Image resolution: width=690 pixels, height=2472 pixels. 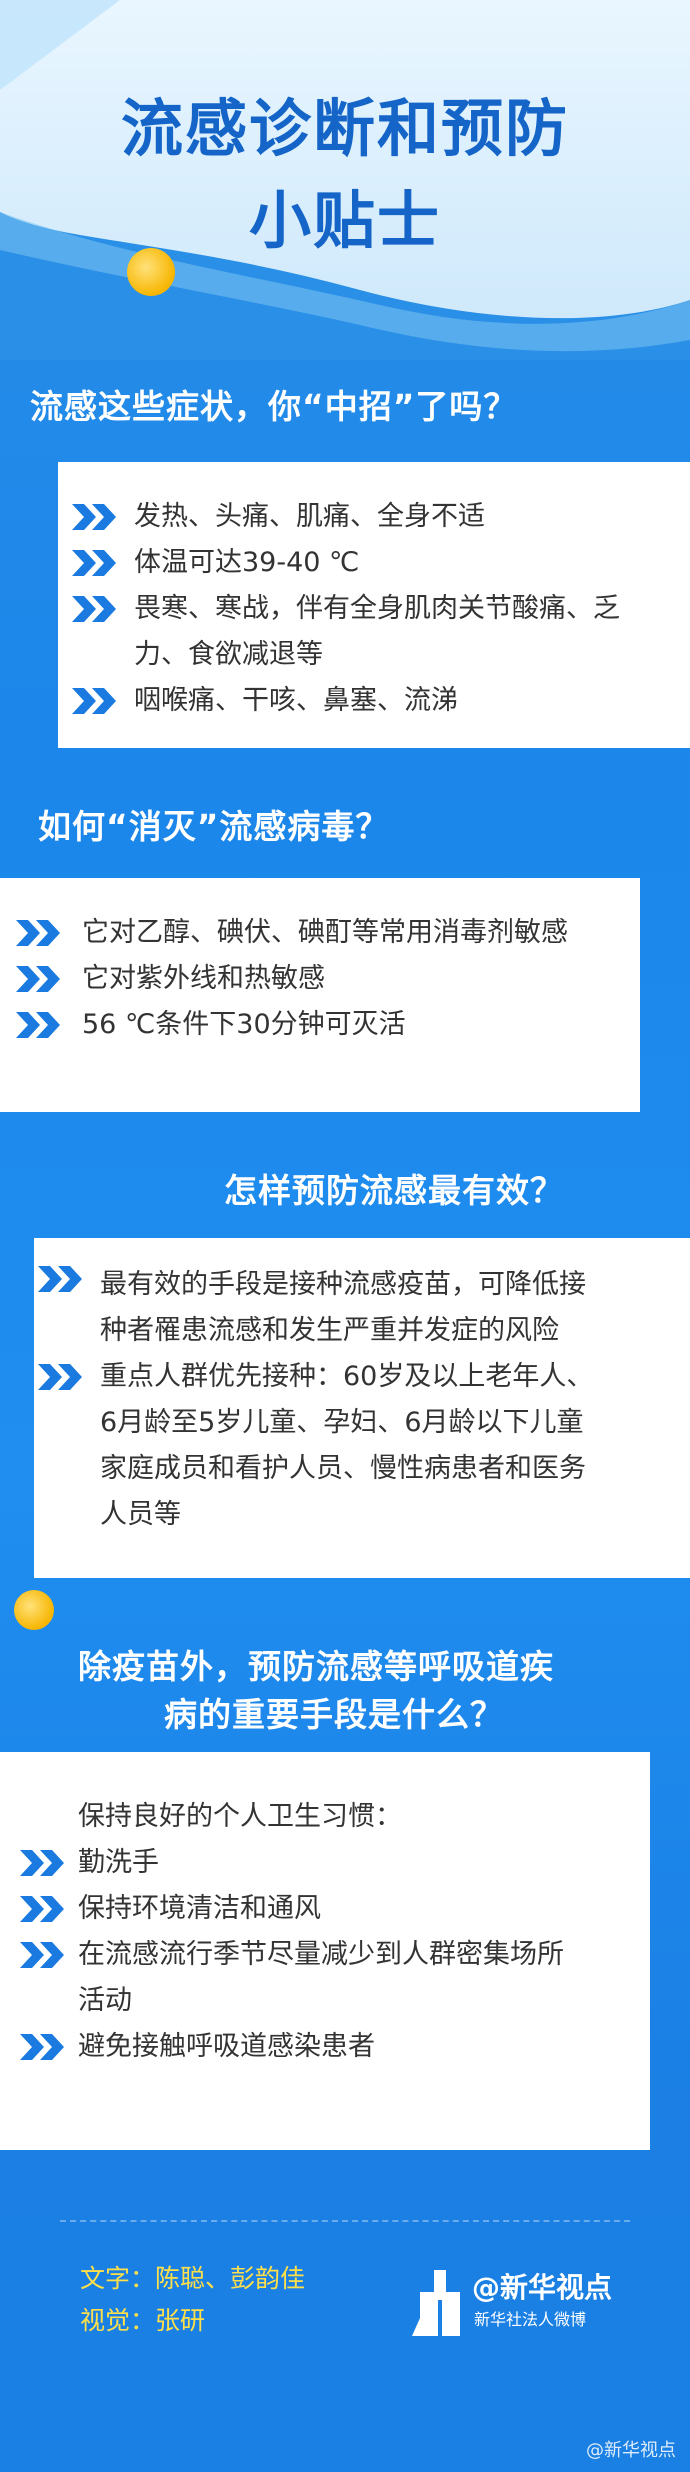 What do you see at coordinates (343, 1468) in the screenshot?
I see `section3-item-continued: 家庭成员和看护人员、慢性病患者和医务` at bounding box center [343, 1468].